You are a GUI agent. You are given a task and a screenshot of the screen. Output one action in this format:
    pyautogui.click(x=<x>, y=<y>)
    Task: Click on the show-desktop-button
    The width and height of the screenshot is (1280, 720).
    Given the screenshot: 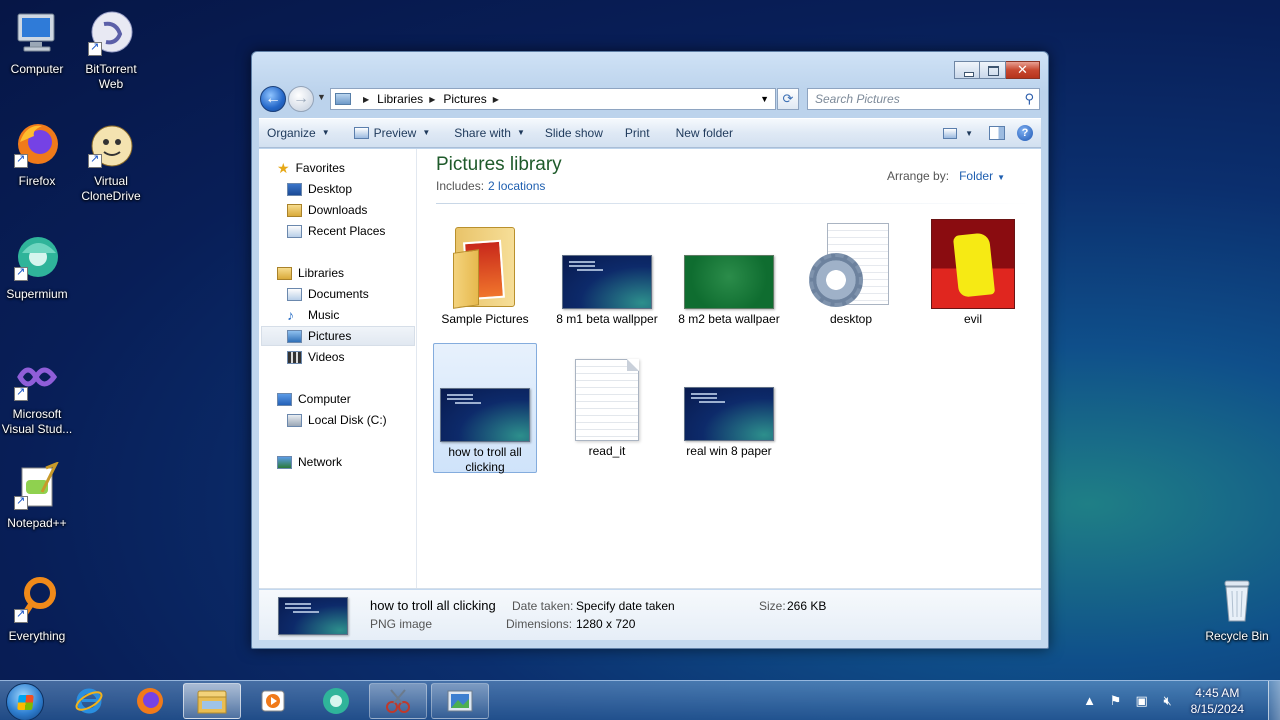 What is the action you would take?
    pyautogui.click(x=1274, y=700)
    